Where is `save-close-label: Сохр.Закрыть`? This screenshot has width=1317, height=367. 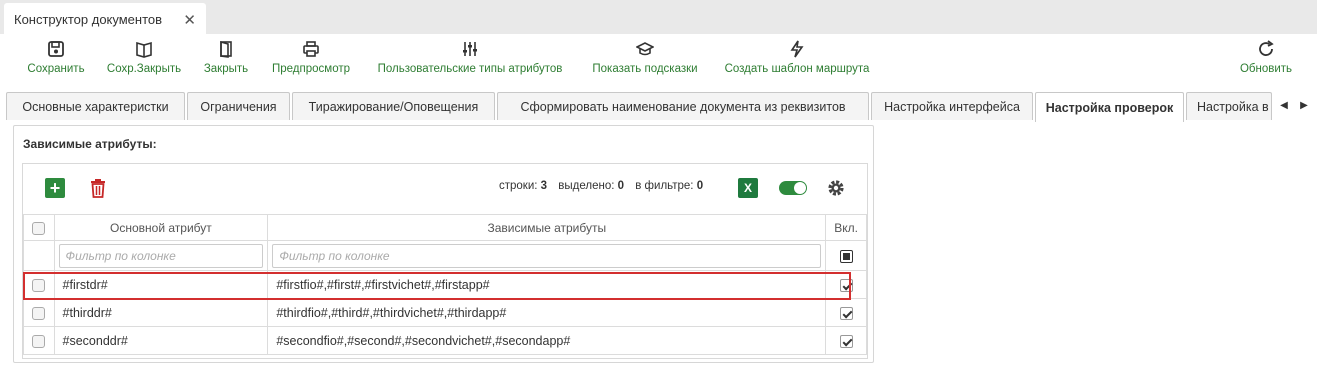
save-close-label: Сохр.Закрыть is located at coordinates (144, 69).